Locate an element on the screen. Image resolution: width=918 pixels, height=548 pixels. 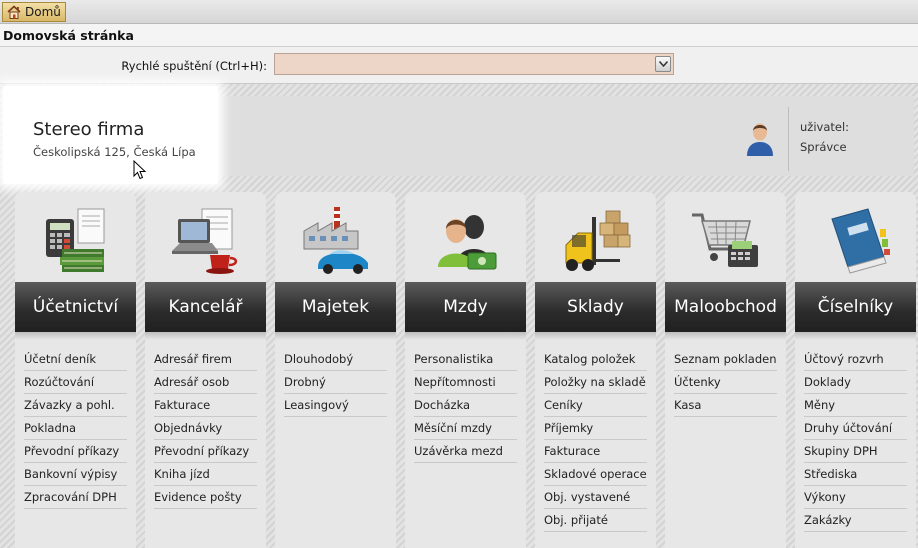
module-menu: Dlouhodobý Drobný Leasingový is located at coordinates (335, 382).